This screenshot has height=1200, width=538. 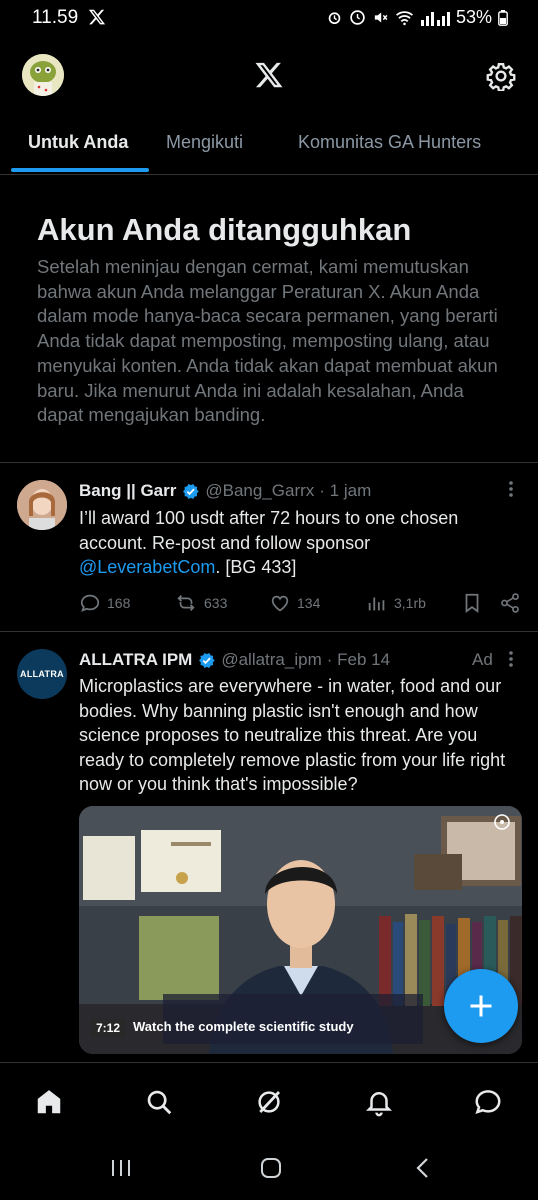 What do you see at coordinates (200, 603) in the screenshot?
I see `repost-button: 633` at bounding box center [200, 603].